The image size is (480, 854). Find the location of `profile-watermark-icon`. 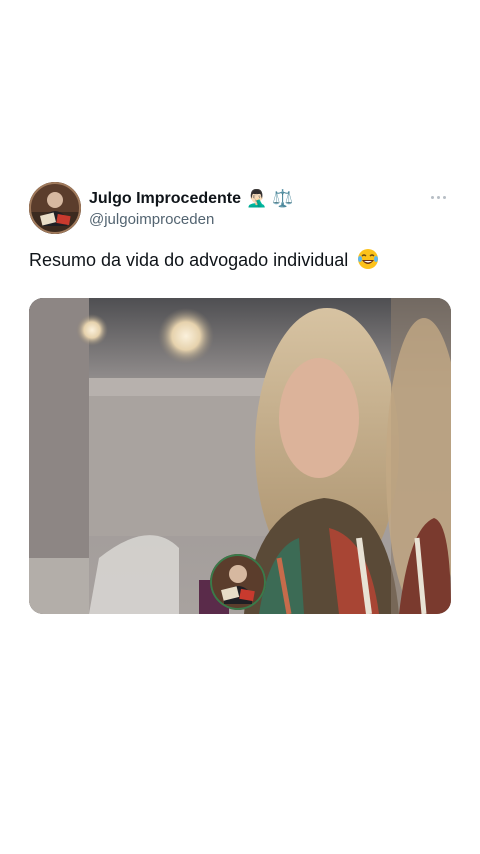

profile-watermark-icon is located at coordinates (238, 582).